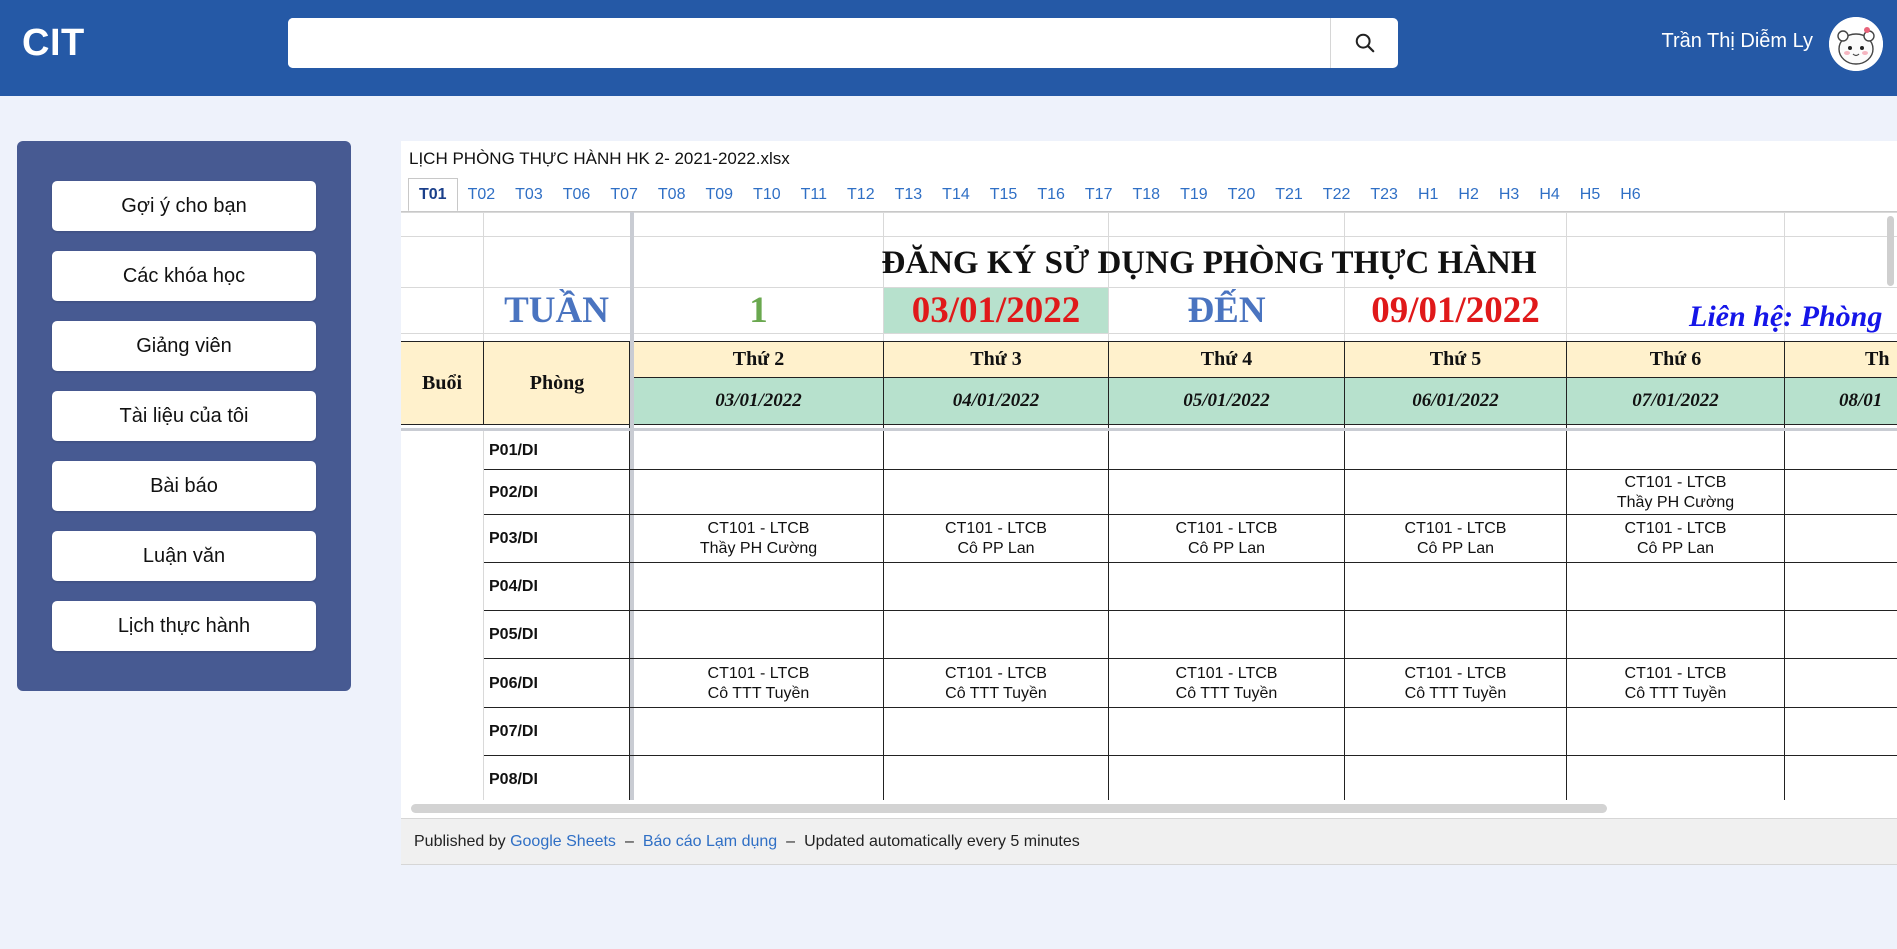 This screenshot has height=949, width=1897. Describe the element at coordinates (1004, 195) in the screenshot. I see `tab-t15: T15` at that location.